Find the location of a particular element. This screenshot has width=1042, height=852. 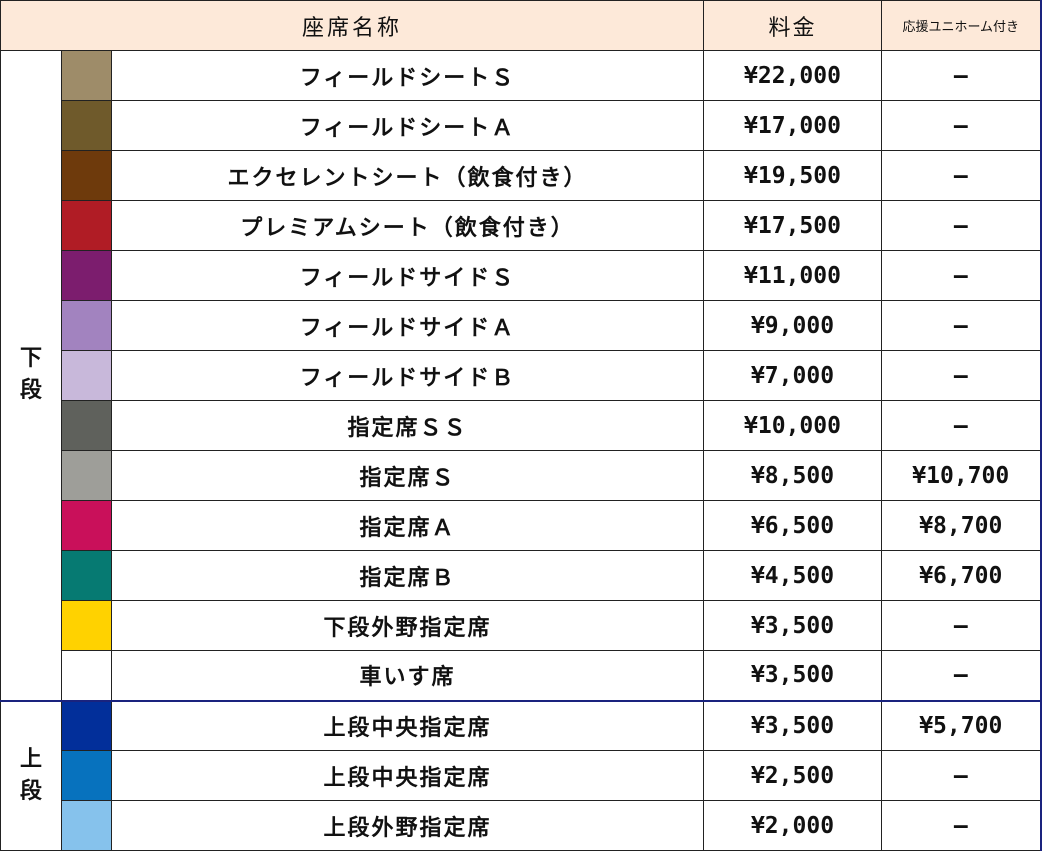

seat-name: 上段外野指定席 is located at coordinates (407, 825).